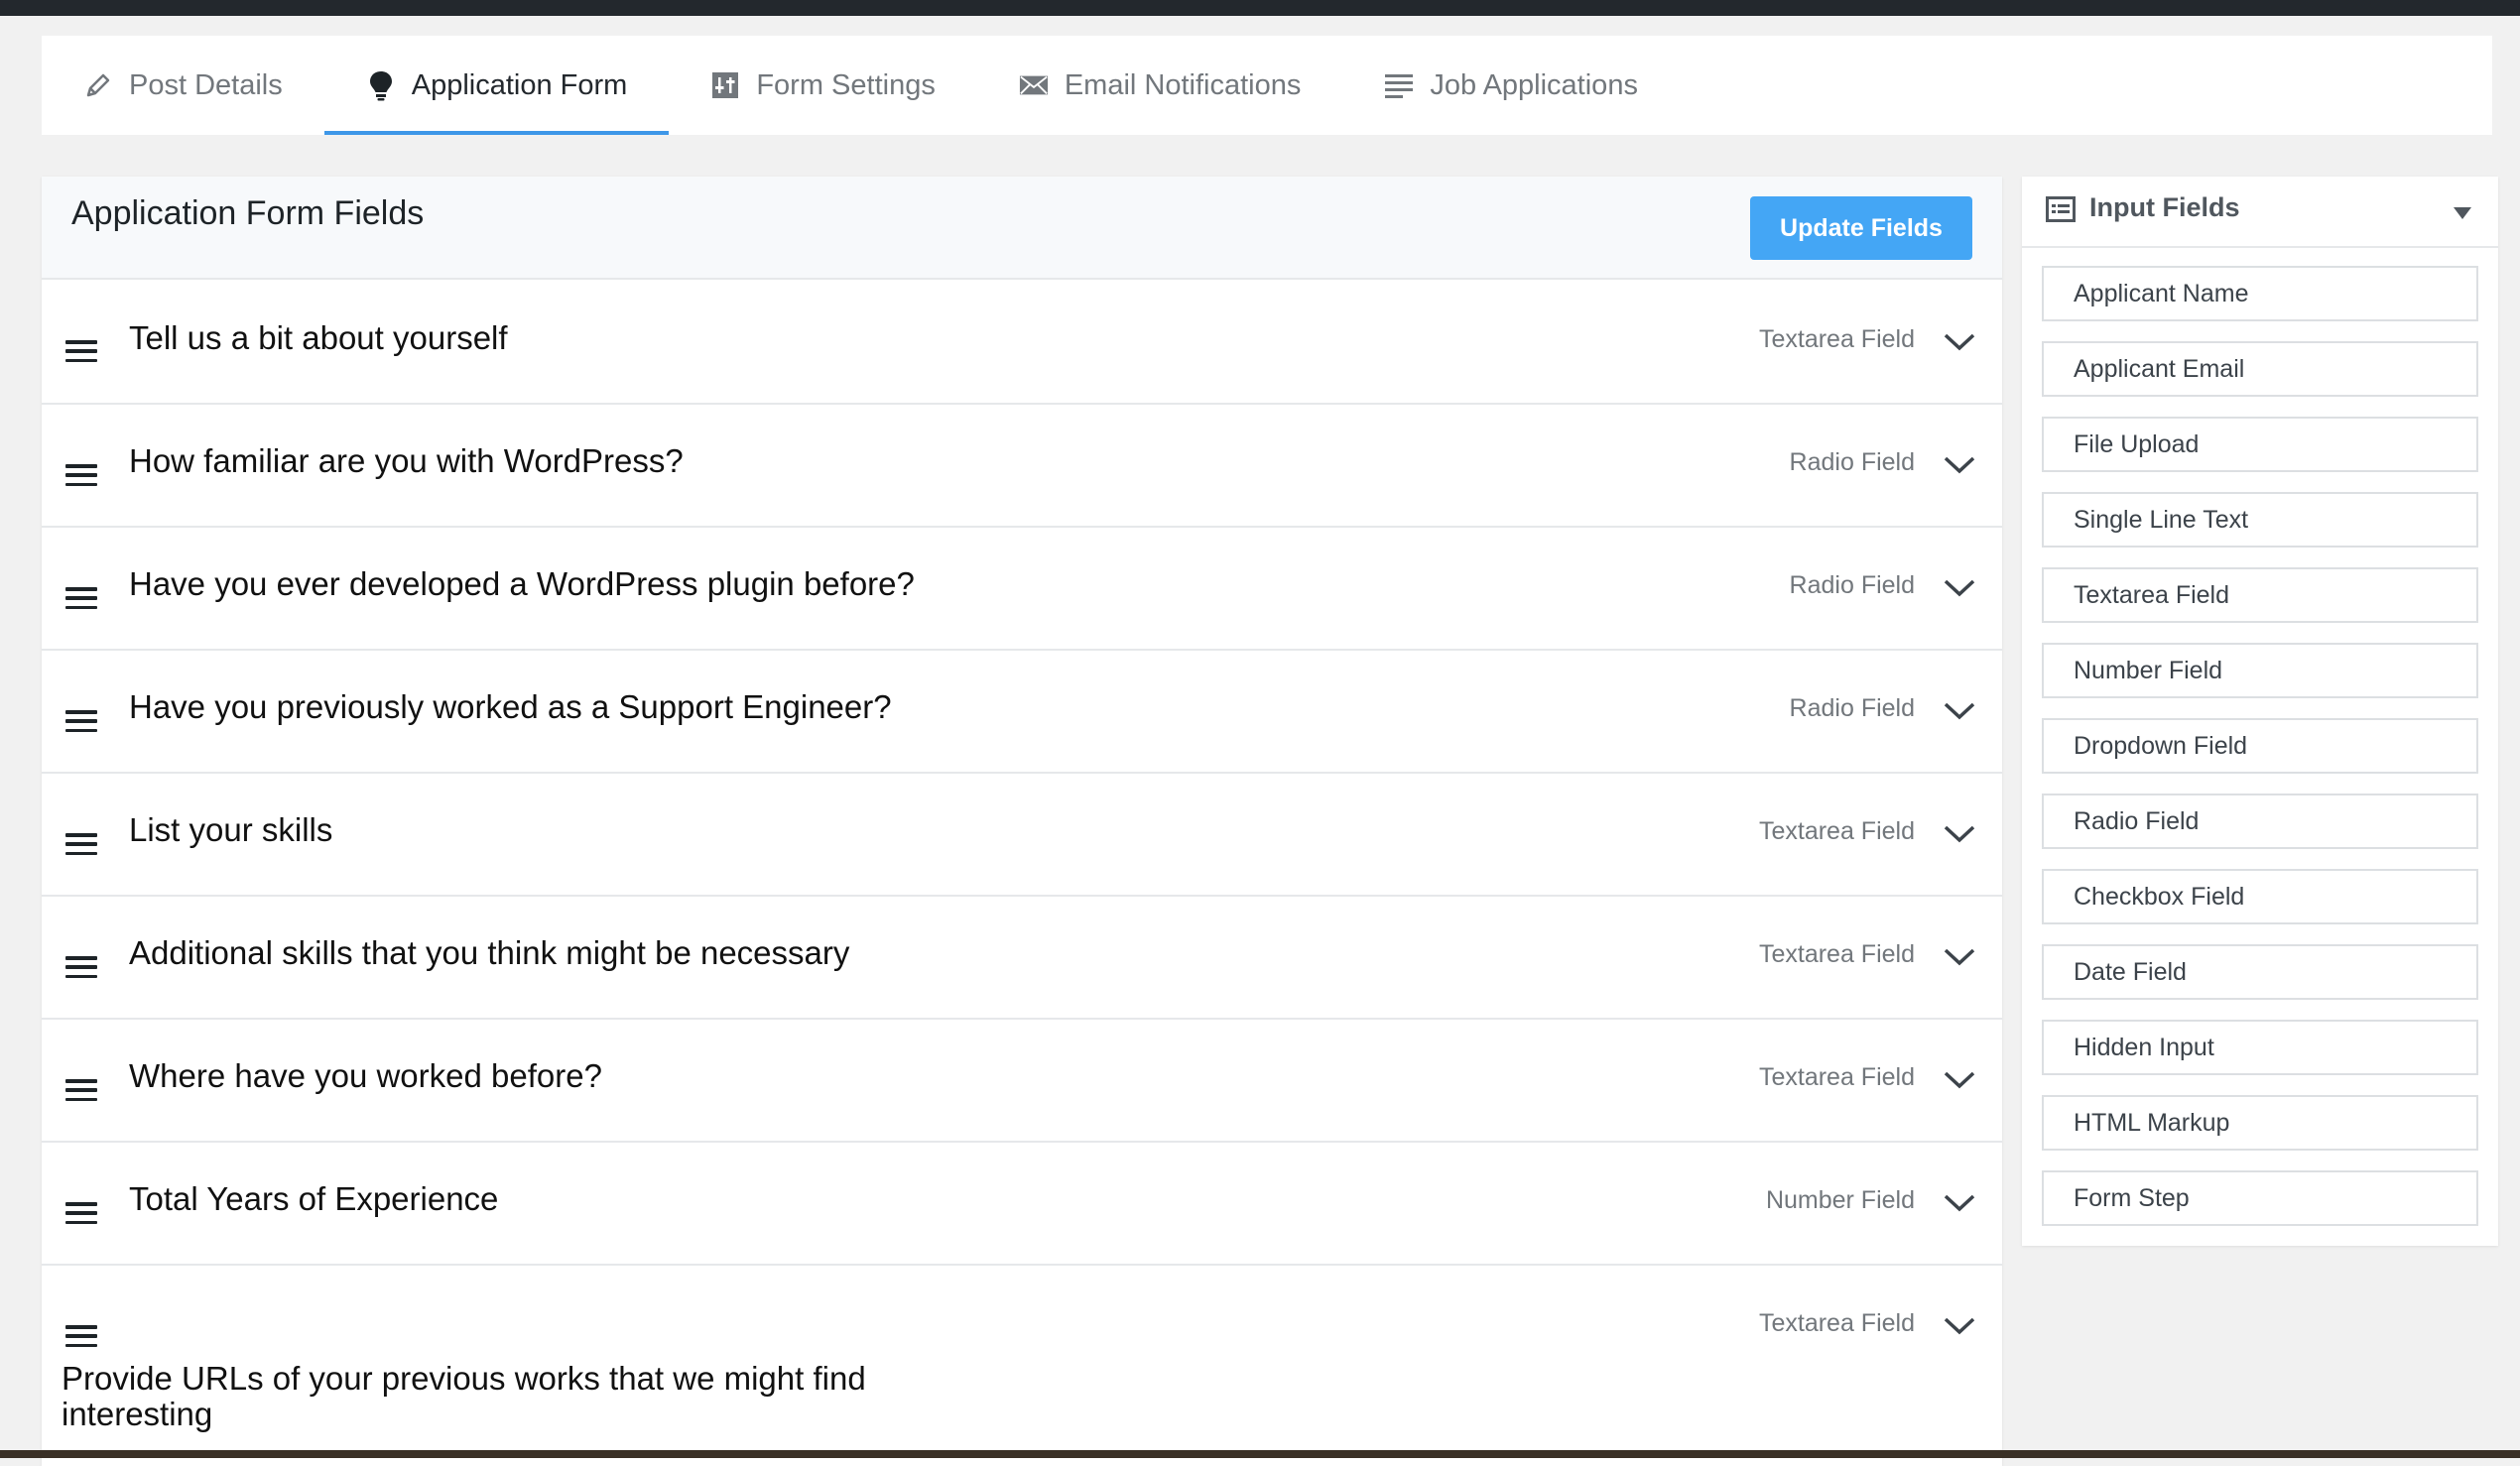  I want to click on input-field-radio: Radio Field, so click(2260, 821).